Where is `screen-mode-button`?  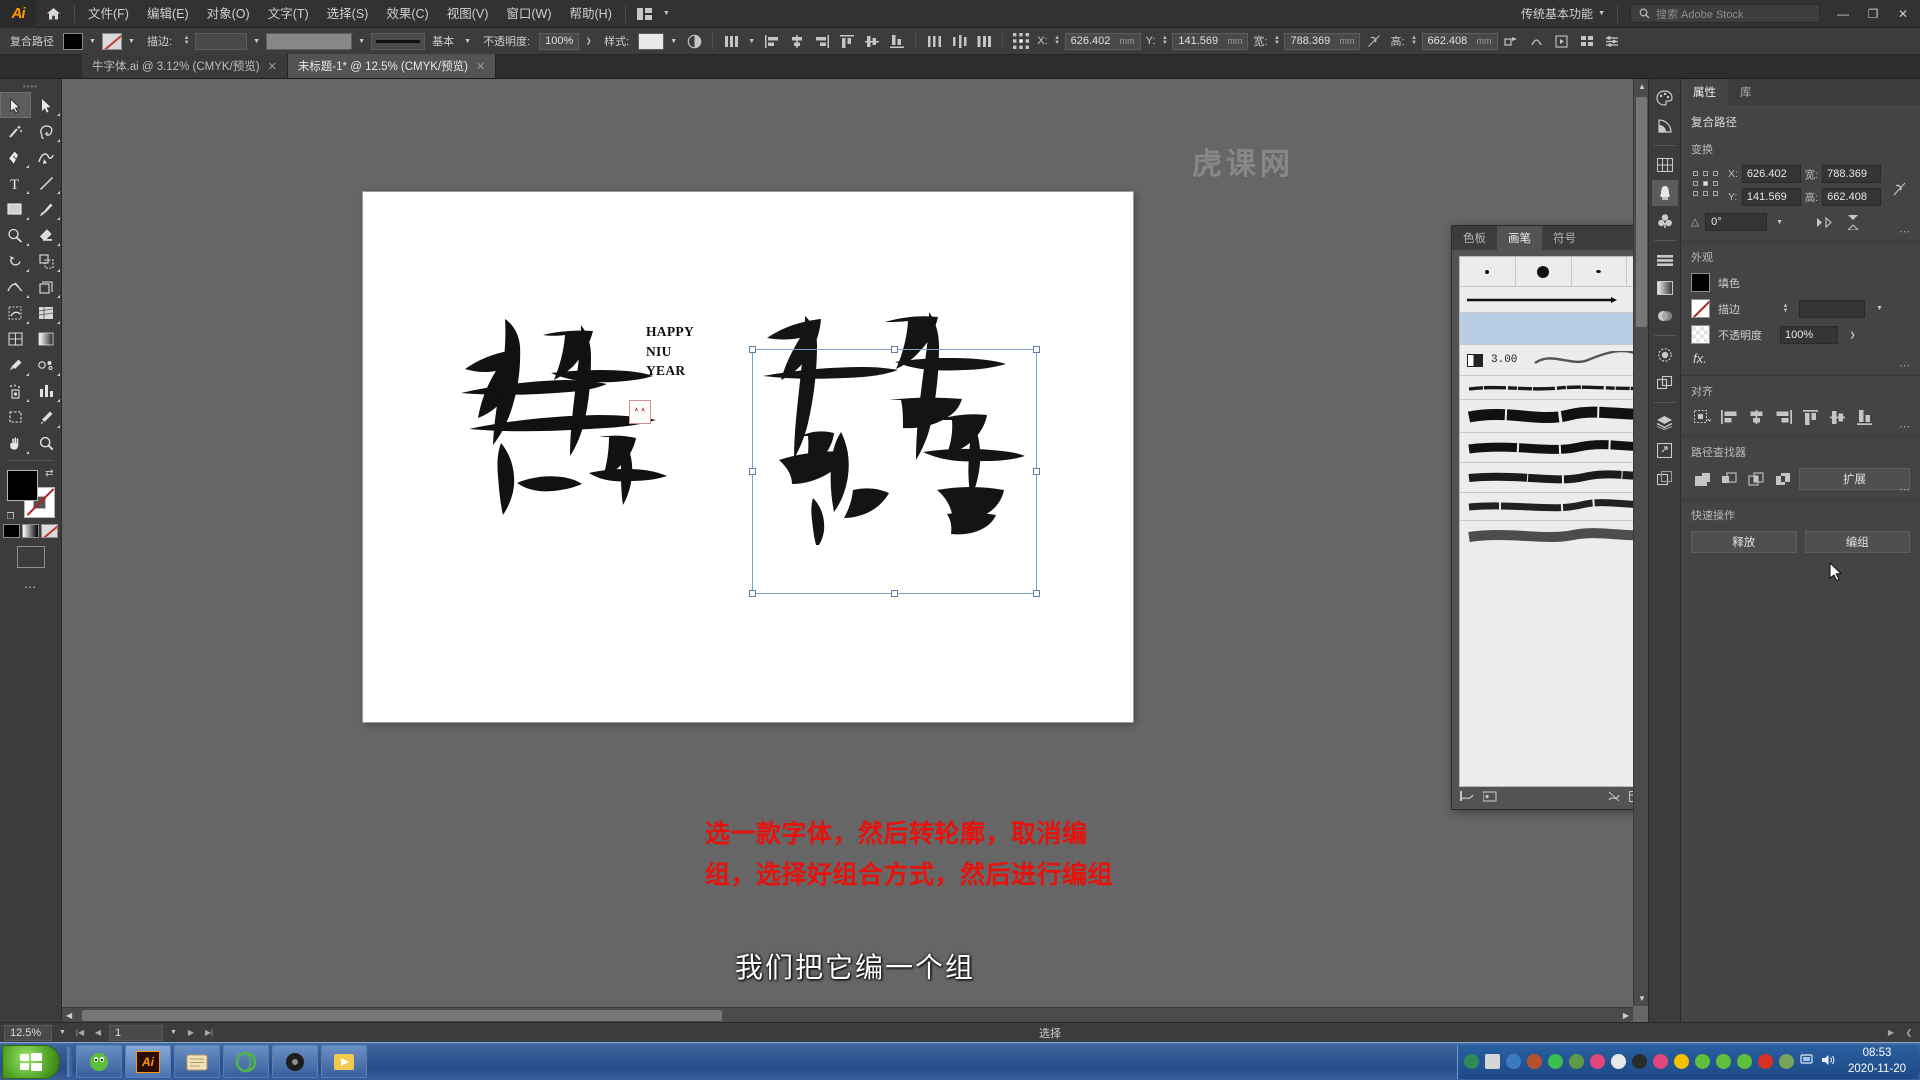 screen-mode-button is located at coordinates (30, 557).